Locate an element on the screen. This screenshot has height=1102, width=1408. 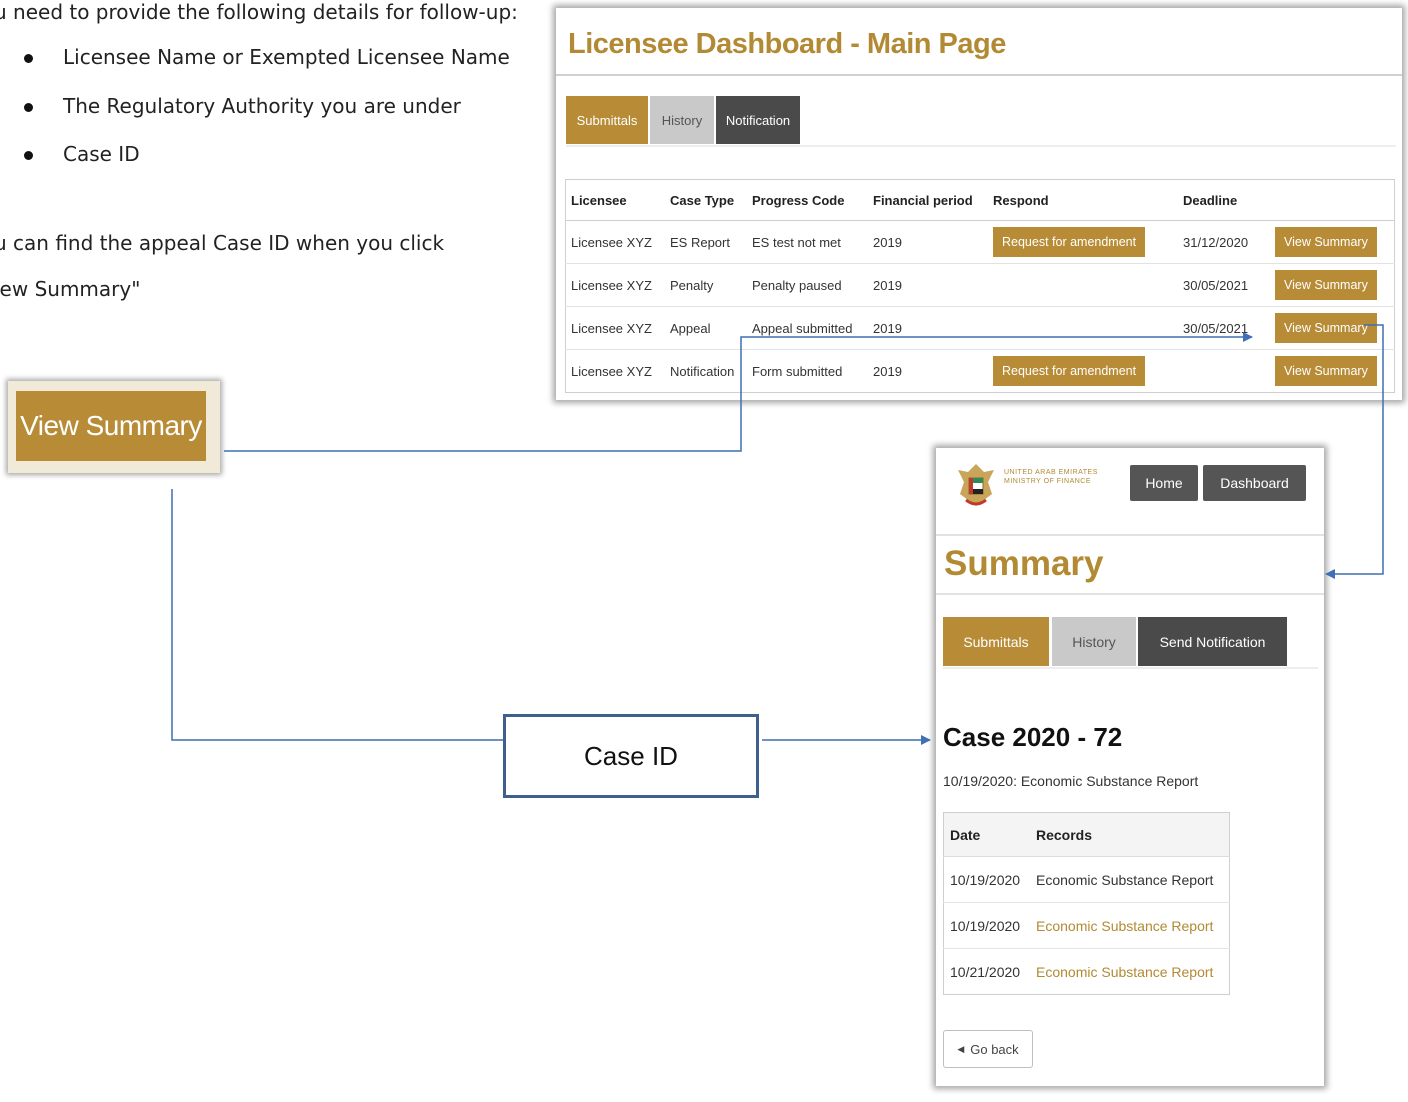
connector-big-button-to-row is located at coordinates (738, 392).